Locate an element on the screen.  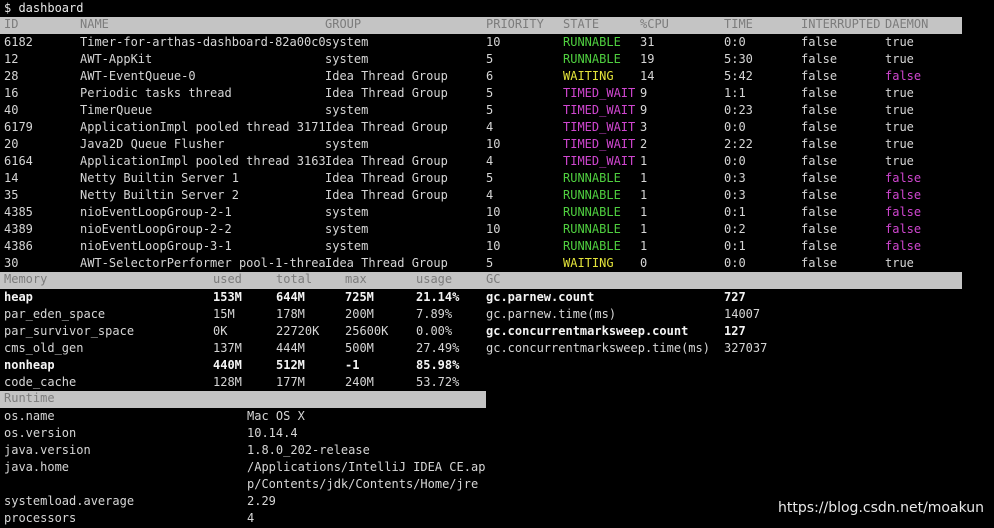
thread-time: 0:3 is located at coordinates (735, 178).